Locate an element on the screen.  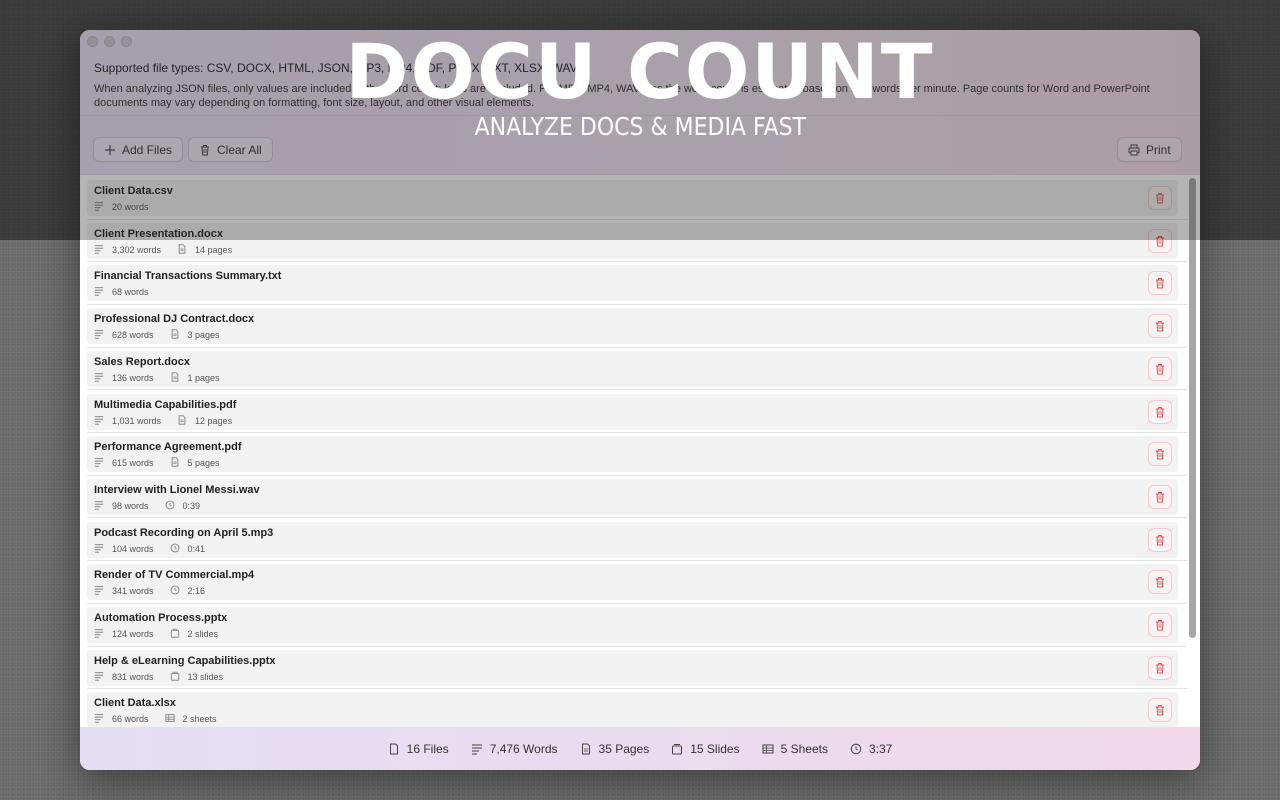
file-detail: 14 pages is located at coordinates (204, 250).